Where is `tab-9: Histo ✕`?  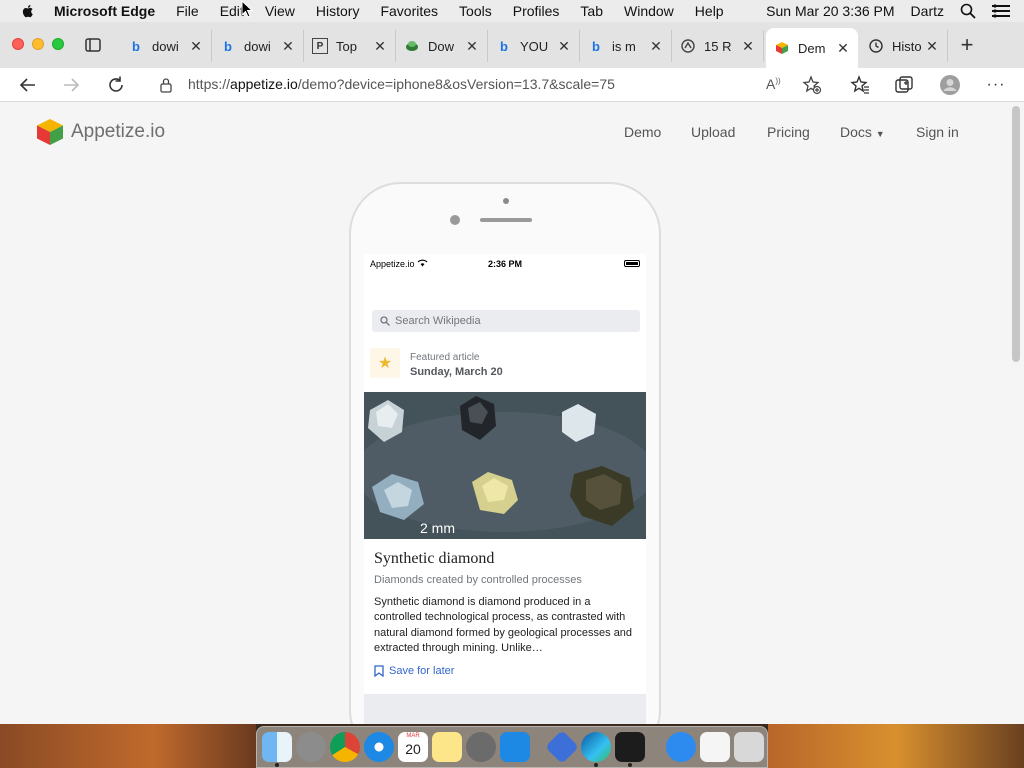
tab-9: Histo ✕ is located at coordinates (904, 46).